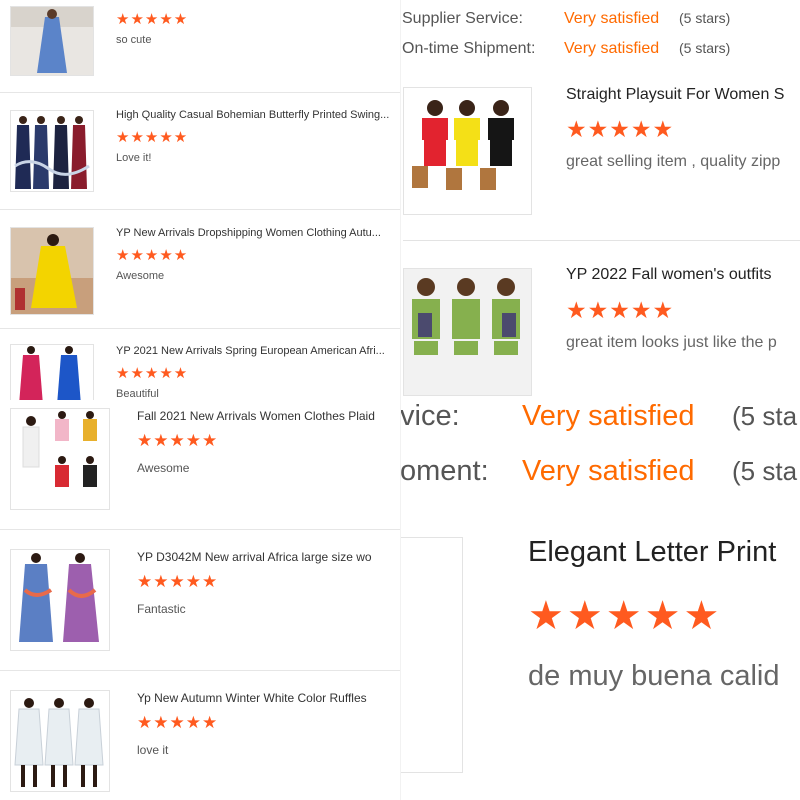  Describe the element at coordinates (664, 552) in the screenshot. I see `review-product-title: Elegant Letter Print` at that location.